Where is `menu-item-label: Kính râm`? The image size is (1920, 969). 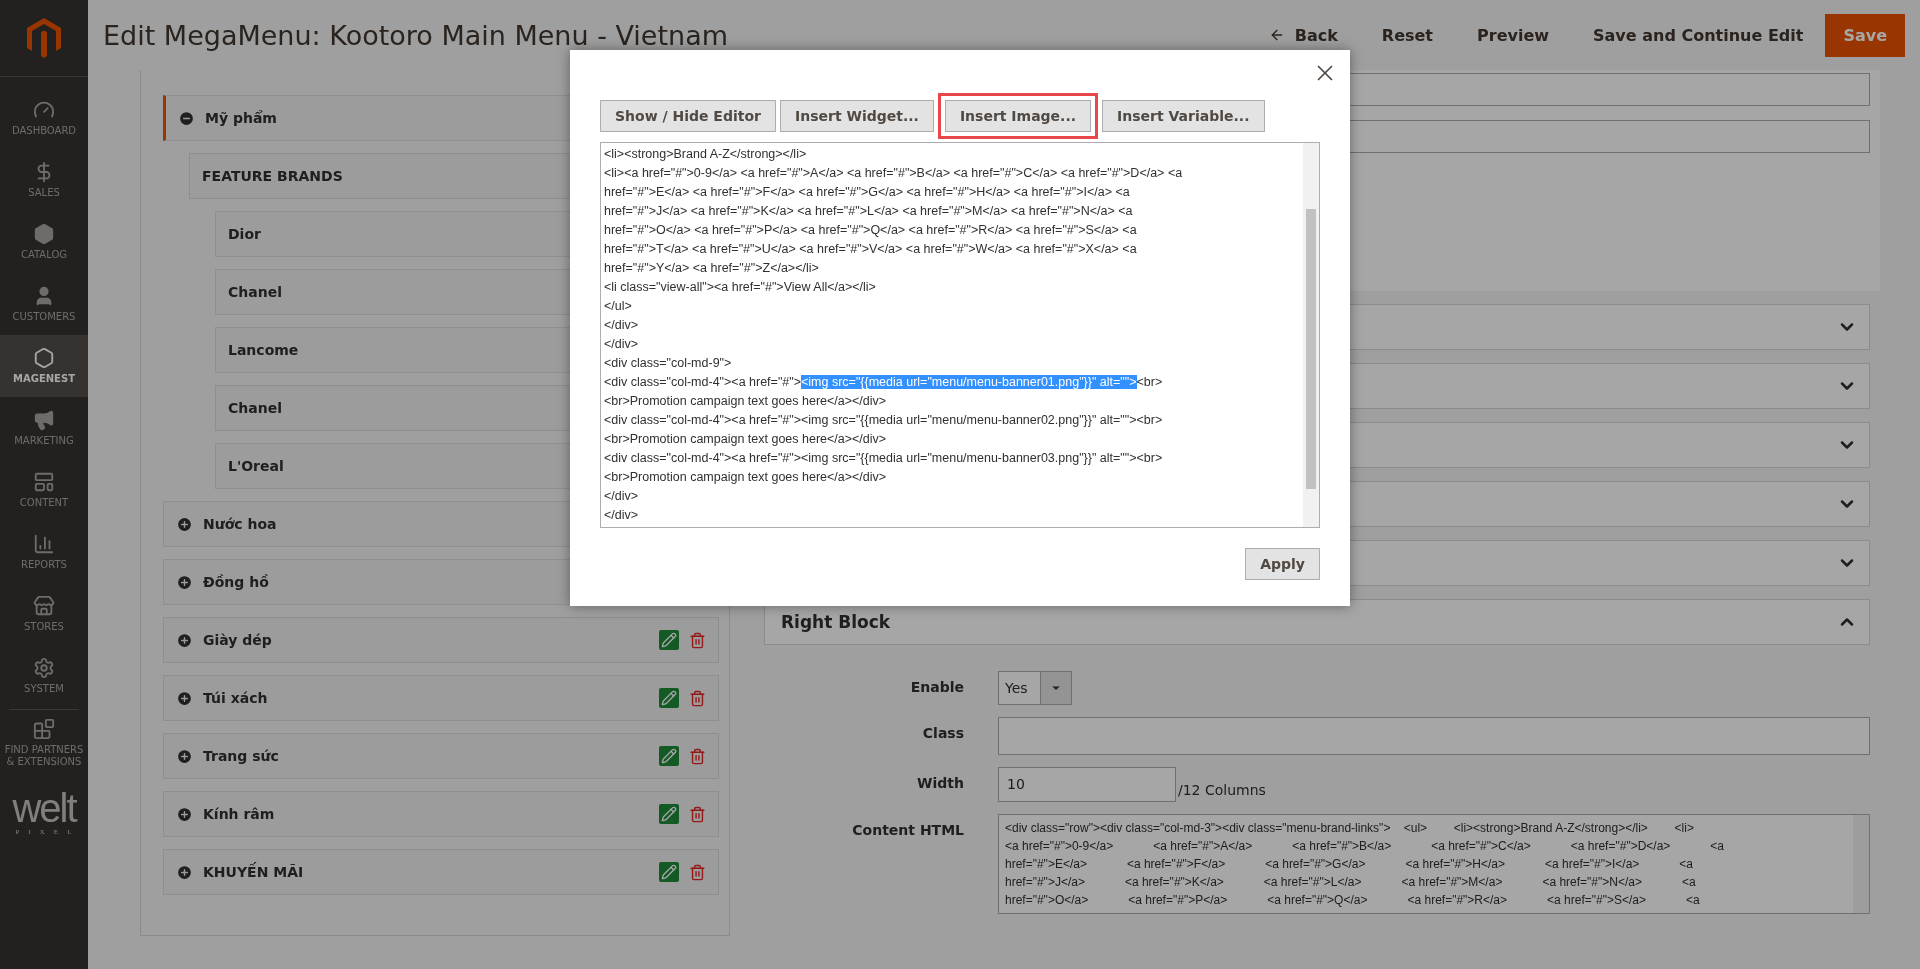 menu-item-label: Kính râm is located at coordinates (239, 814).